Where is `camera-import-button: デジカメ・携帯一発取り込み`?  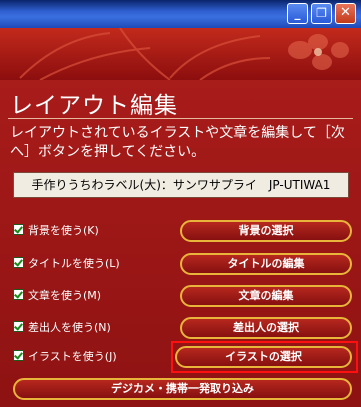
camera-import-button: デジカメ・携帯一発取り込み is located at coordinates (182, 389).